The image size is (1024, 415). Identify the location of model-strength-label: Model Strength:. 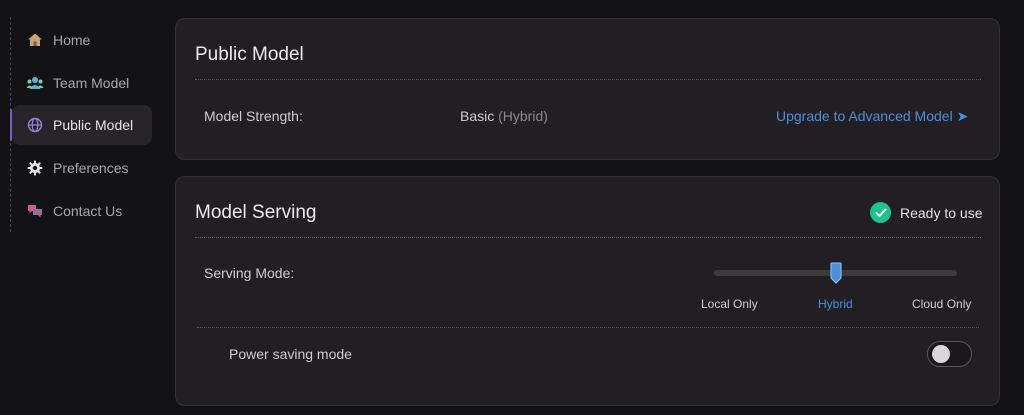
(253, 116).